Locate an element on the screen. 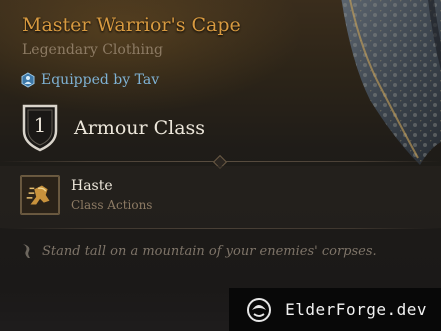  armour-class-shield: 1 is located at coordinates (40, 128).